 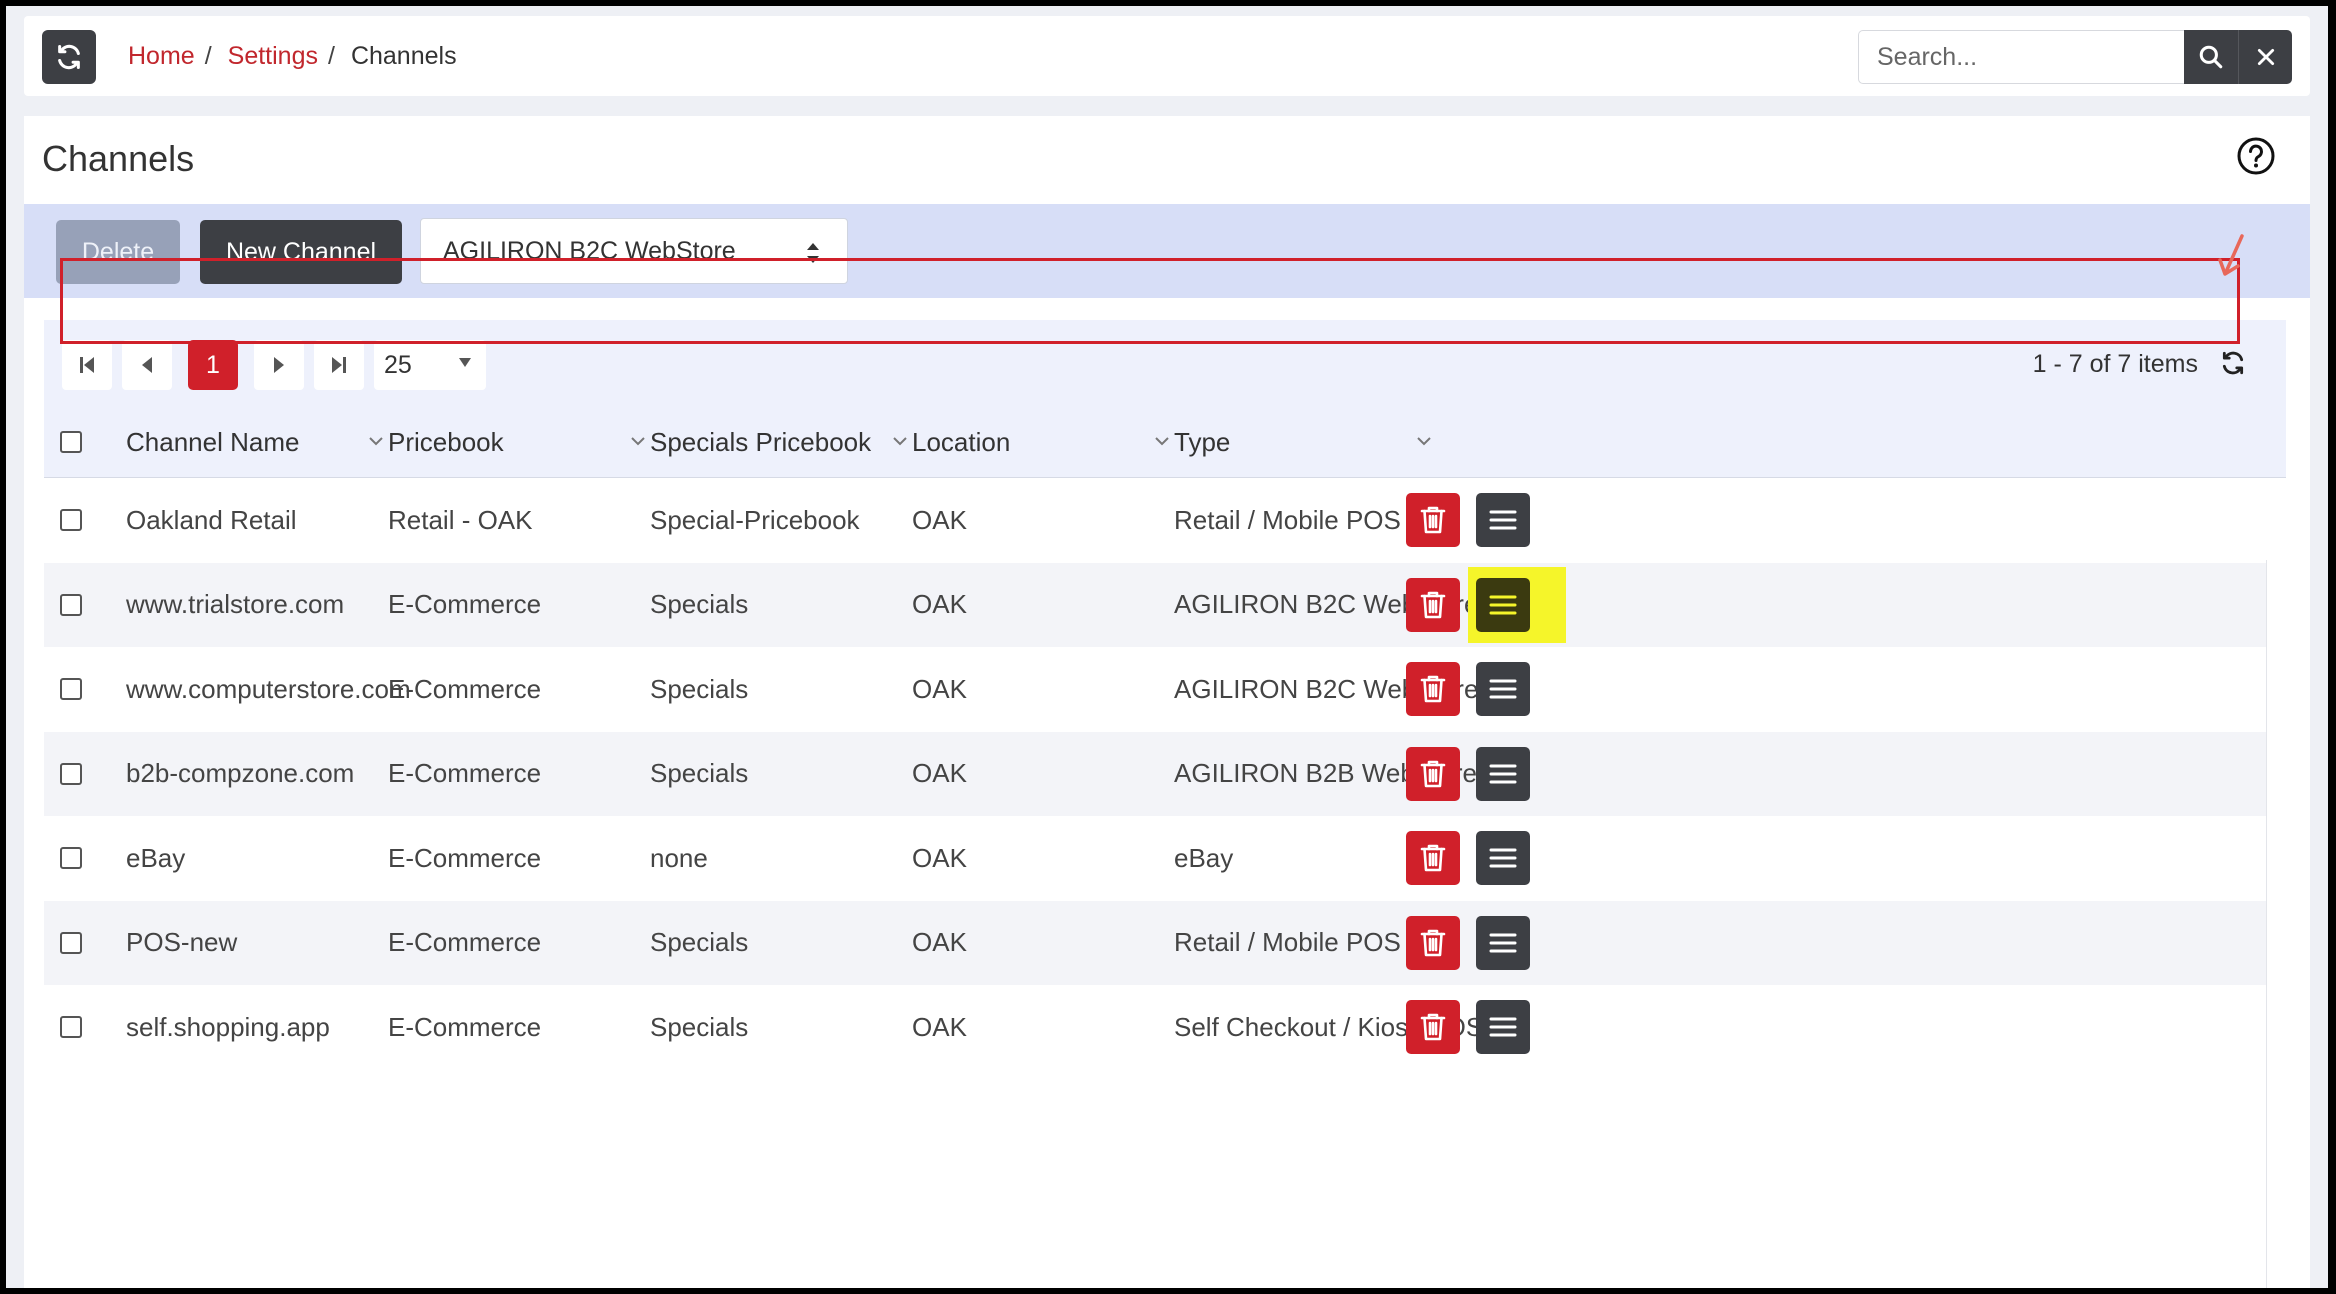 I want to click on breadcrumb: Home / Settings / Channels, so click(x=292, y=56).